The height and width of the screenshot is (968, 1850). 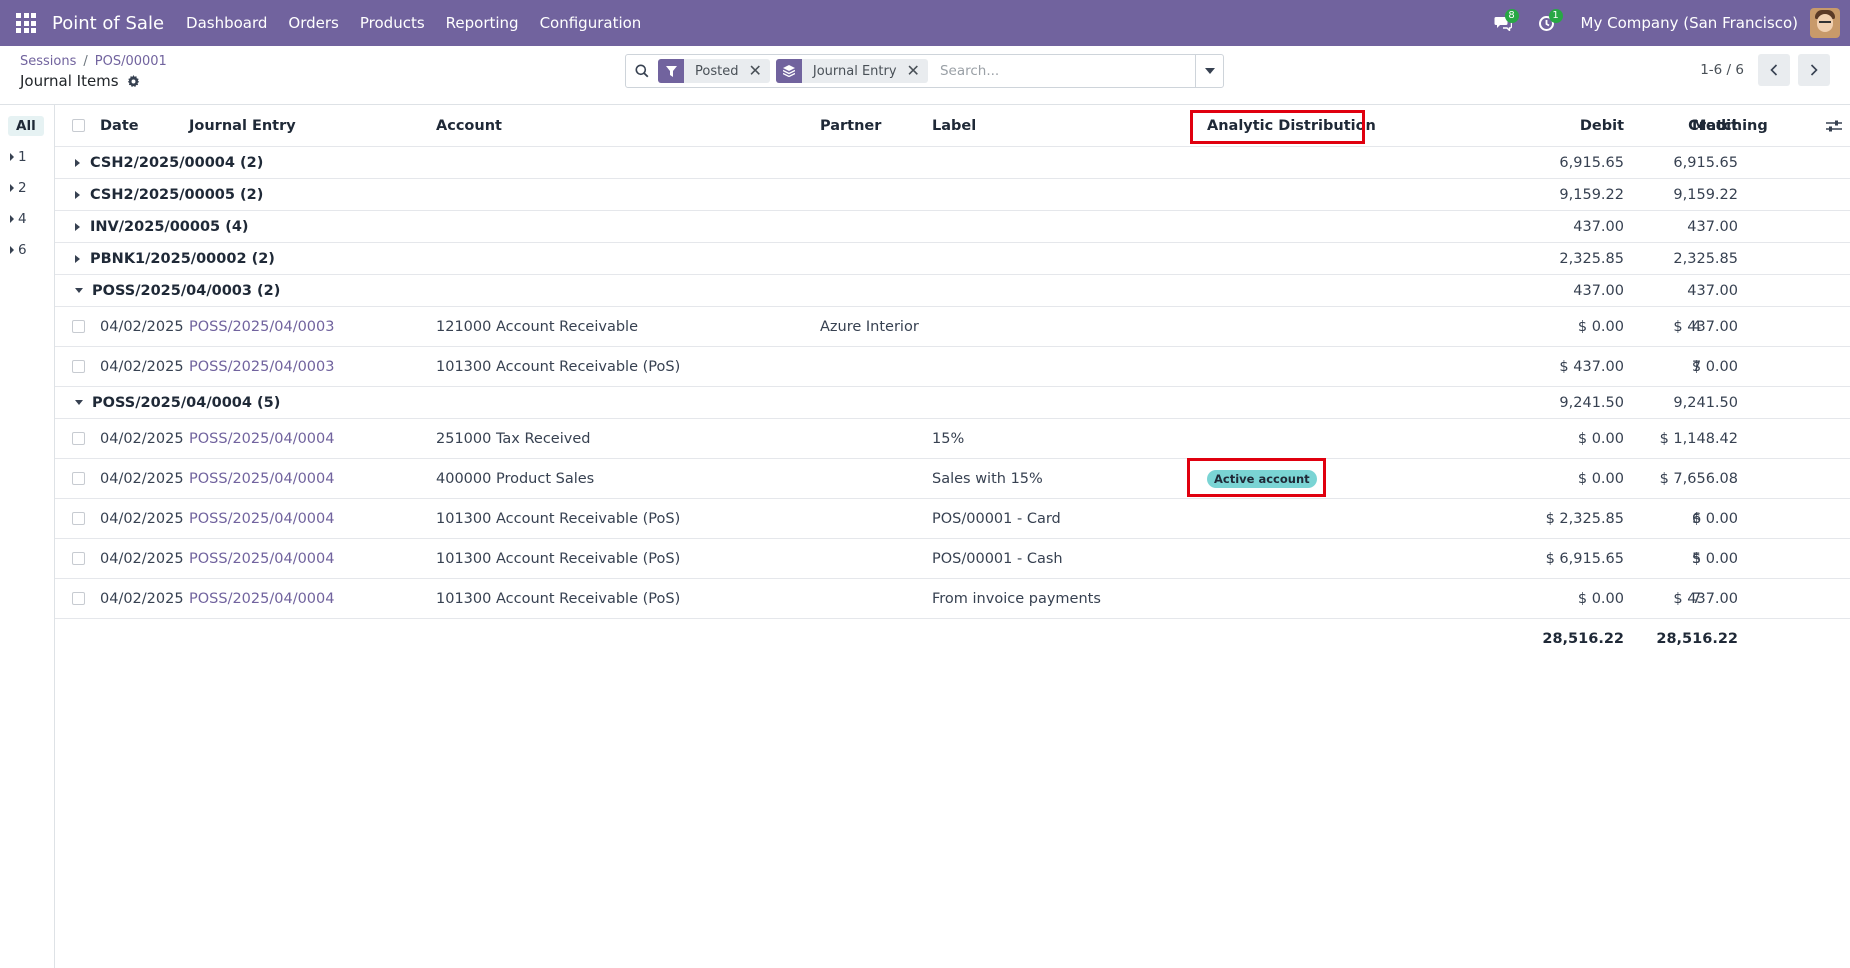 What do you see at coordinates (850, 125) in the screenshot?
I see `column-partner: Partner` at bounding box center [850, 125].